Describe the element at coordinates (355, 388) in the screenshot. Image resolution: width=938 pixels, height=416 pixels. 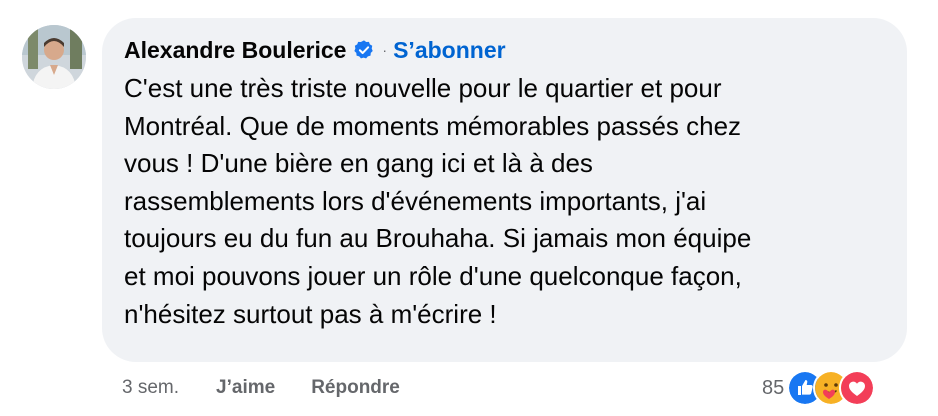
I see `reply-button: Répondre` at that location.